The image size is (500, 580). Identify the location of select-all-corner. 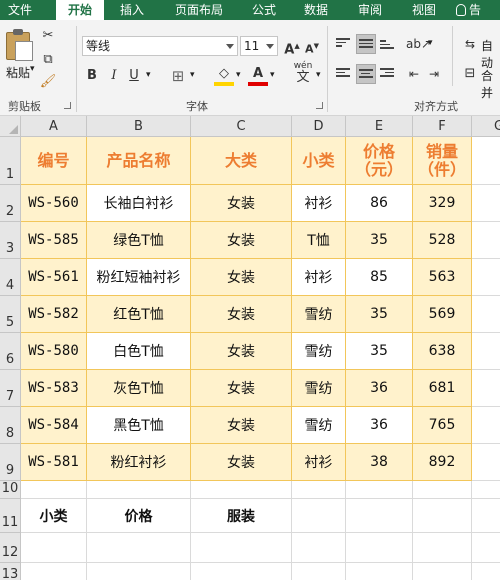
(10, 126).